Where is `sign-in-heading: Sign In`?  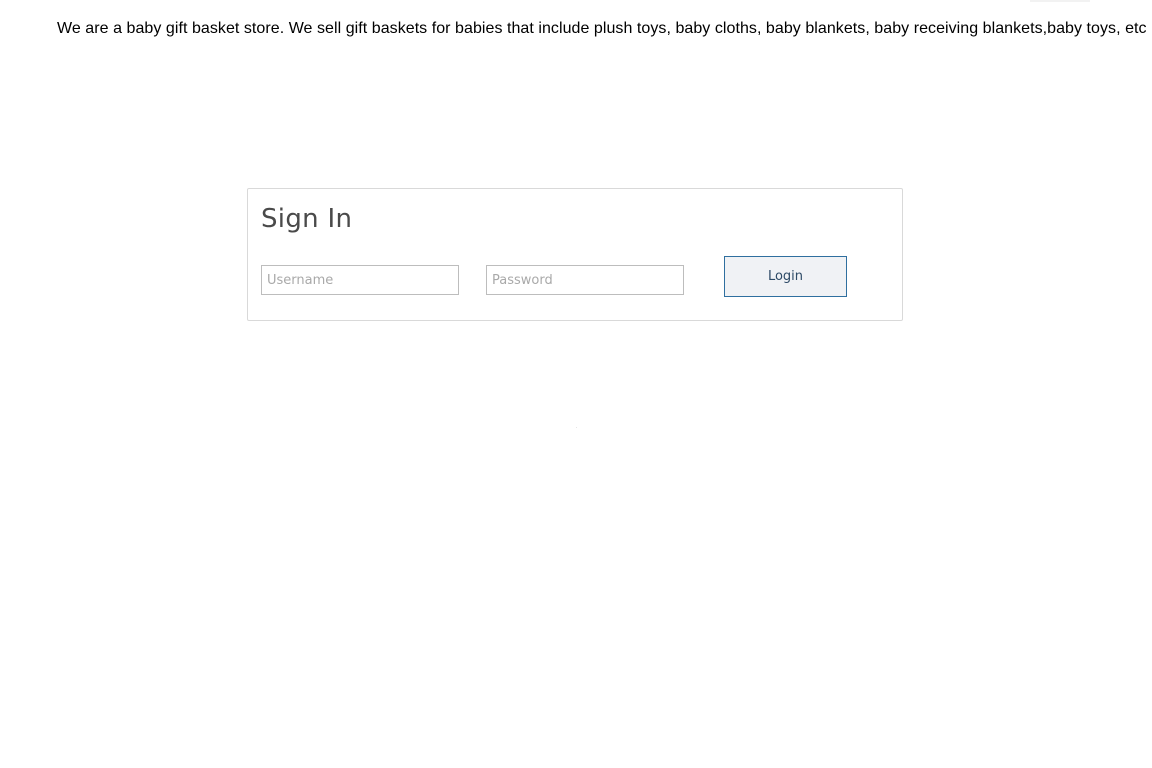 sign-in-heading: Sign In is located at coordinates (307, 219).